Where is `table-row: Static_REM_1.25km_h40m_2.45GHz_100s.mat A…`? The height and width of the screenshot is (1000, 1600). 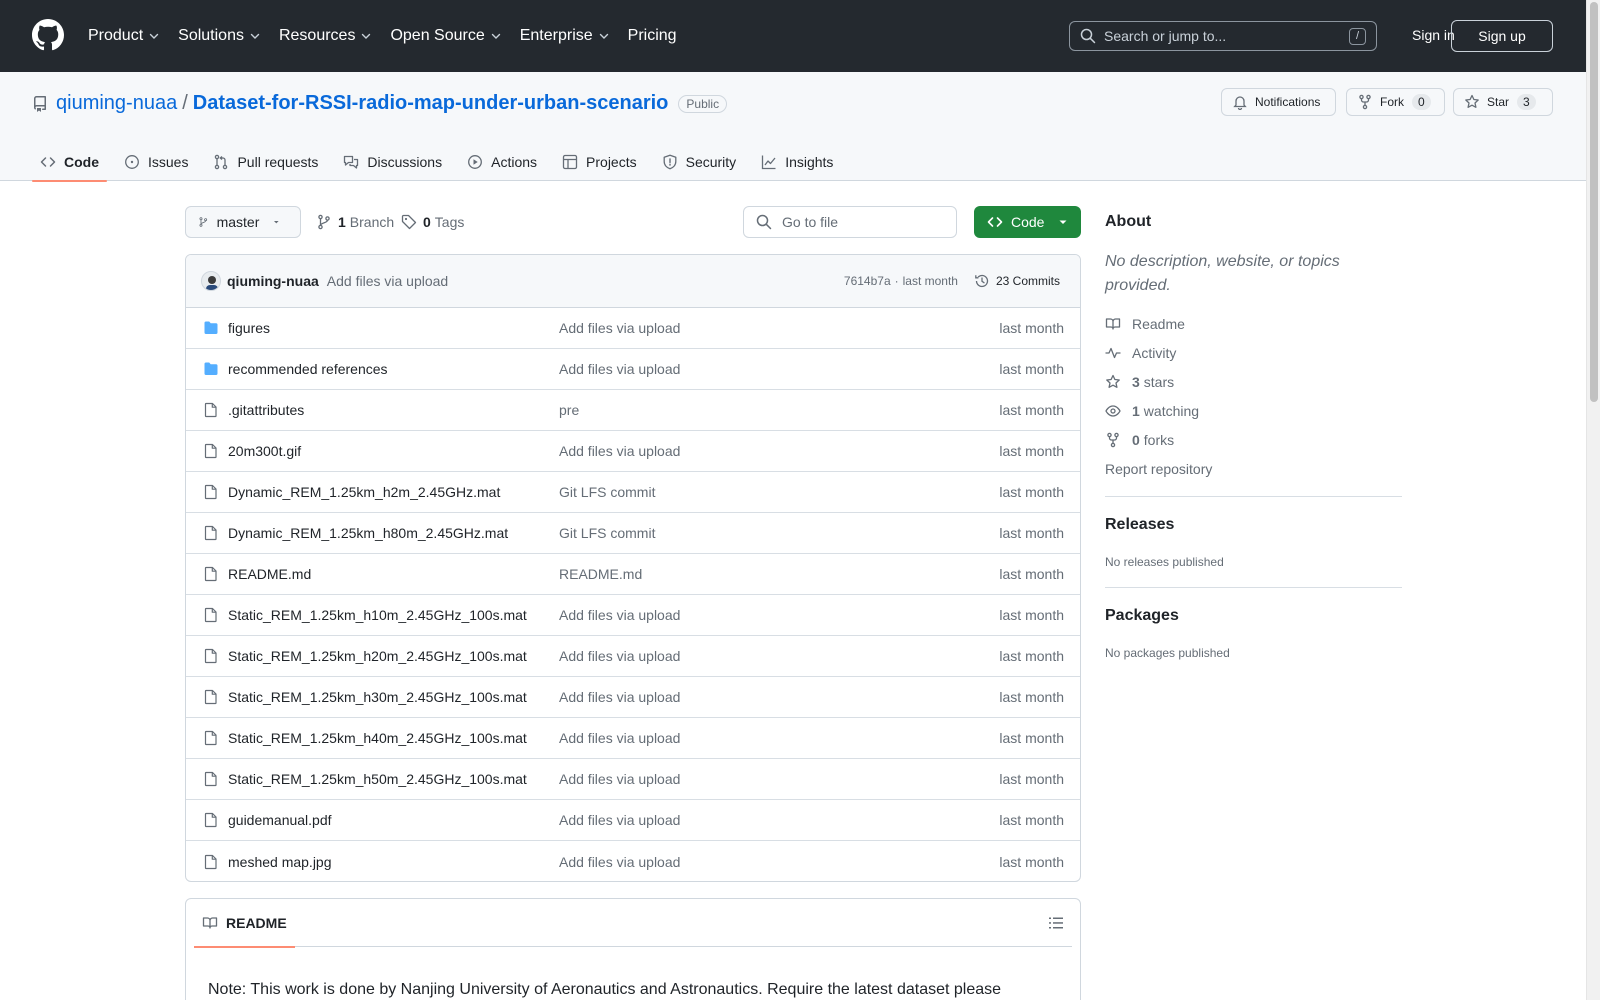
table-row: Static_REM_1.25km_h40m_2.45GHz_100s.mat A… is located at coordinates (633, 738).